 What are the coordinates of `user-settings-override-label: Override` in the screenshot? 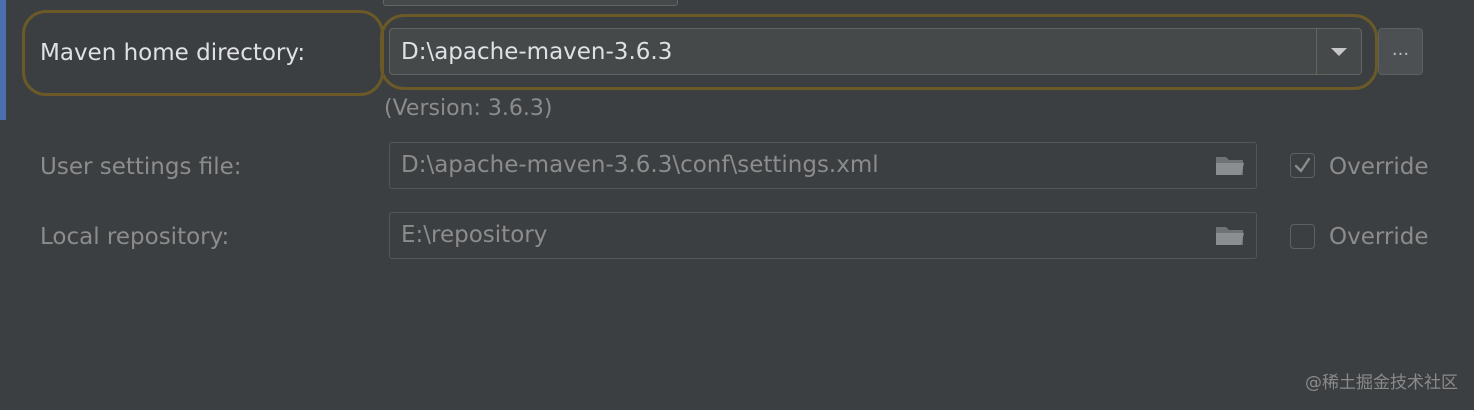 It's located at (1379, 167).